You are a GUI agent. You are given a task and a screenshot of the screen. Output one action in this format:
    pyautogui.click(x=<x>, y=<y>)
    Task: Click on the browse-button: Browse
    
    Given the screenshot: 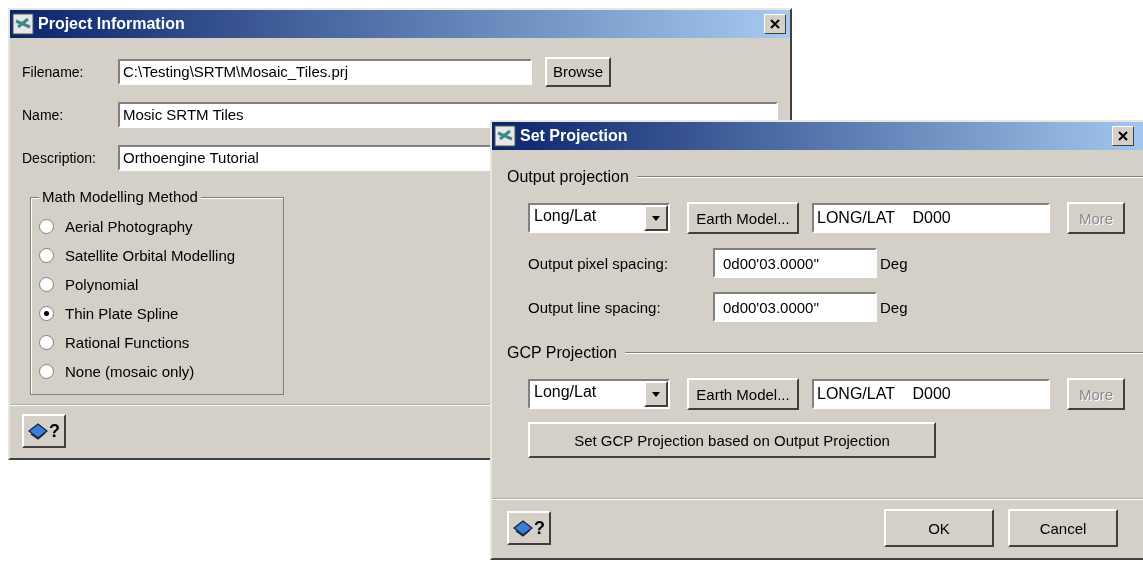 What is the action you would take?
    pyautogui.click(x=578, y=71)
    